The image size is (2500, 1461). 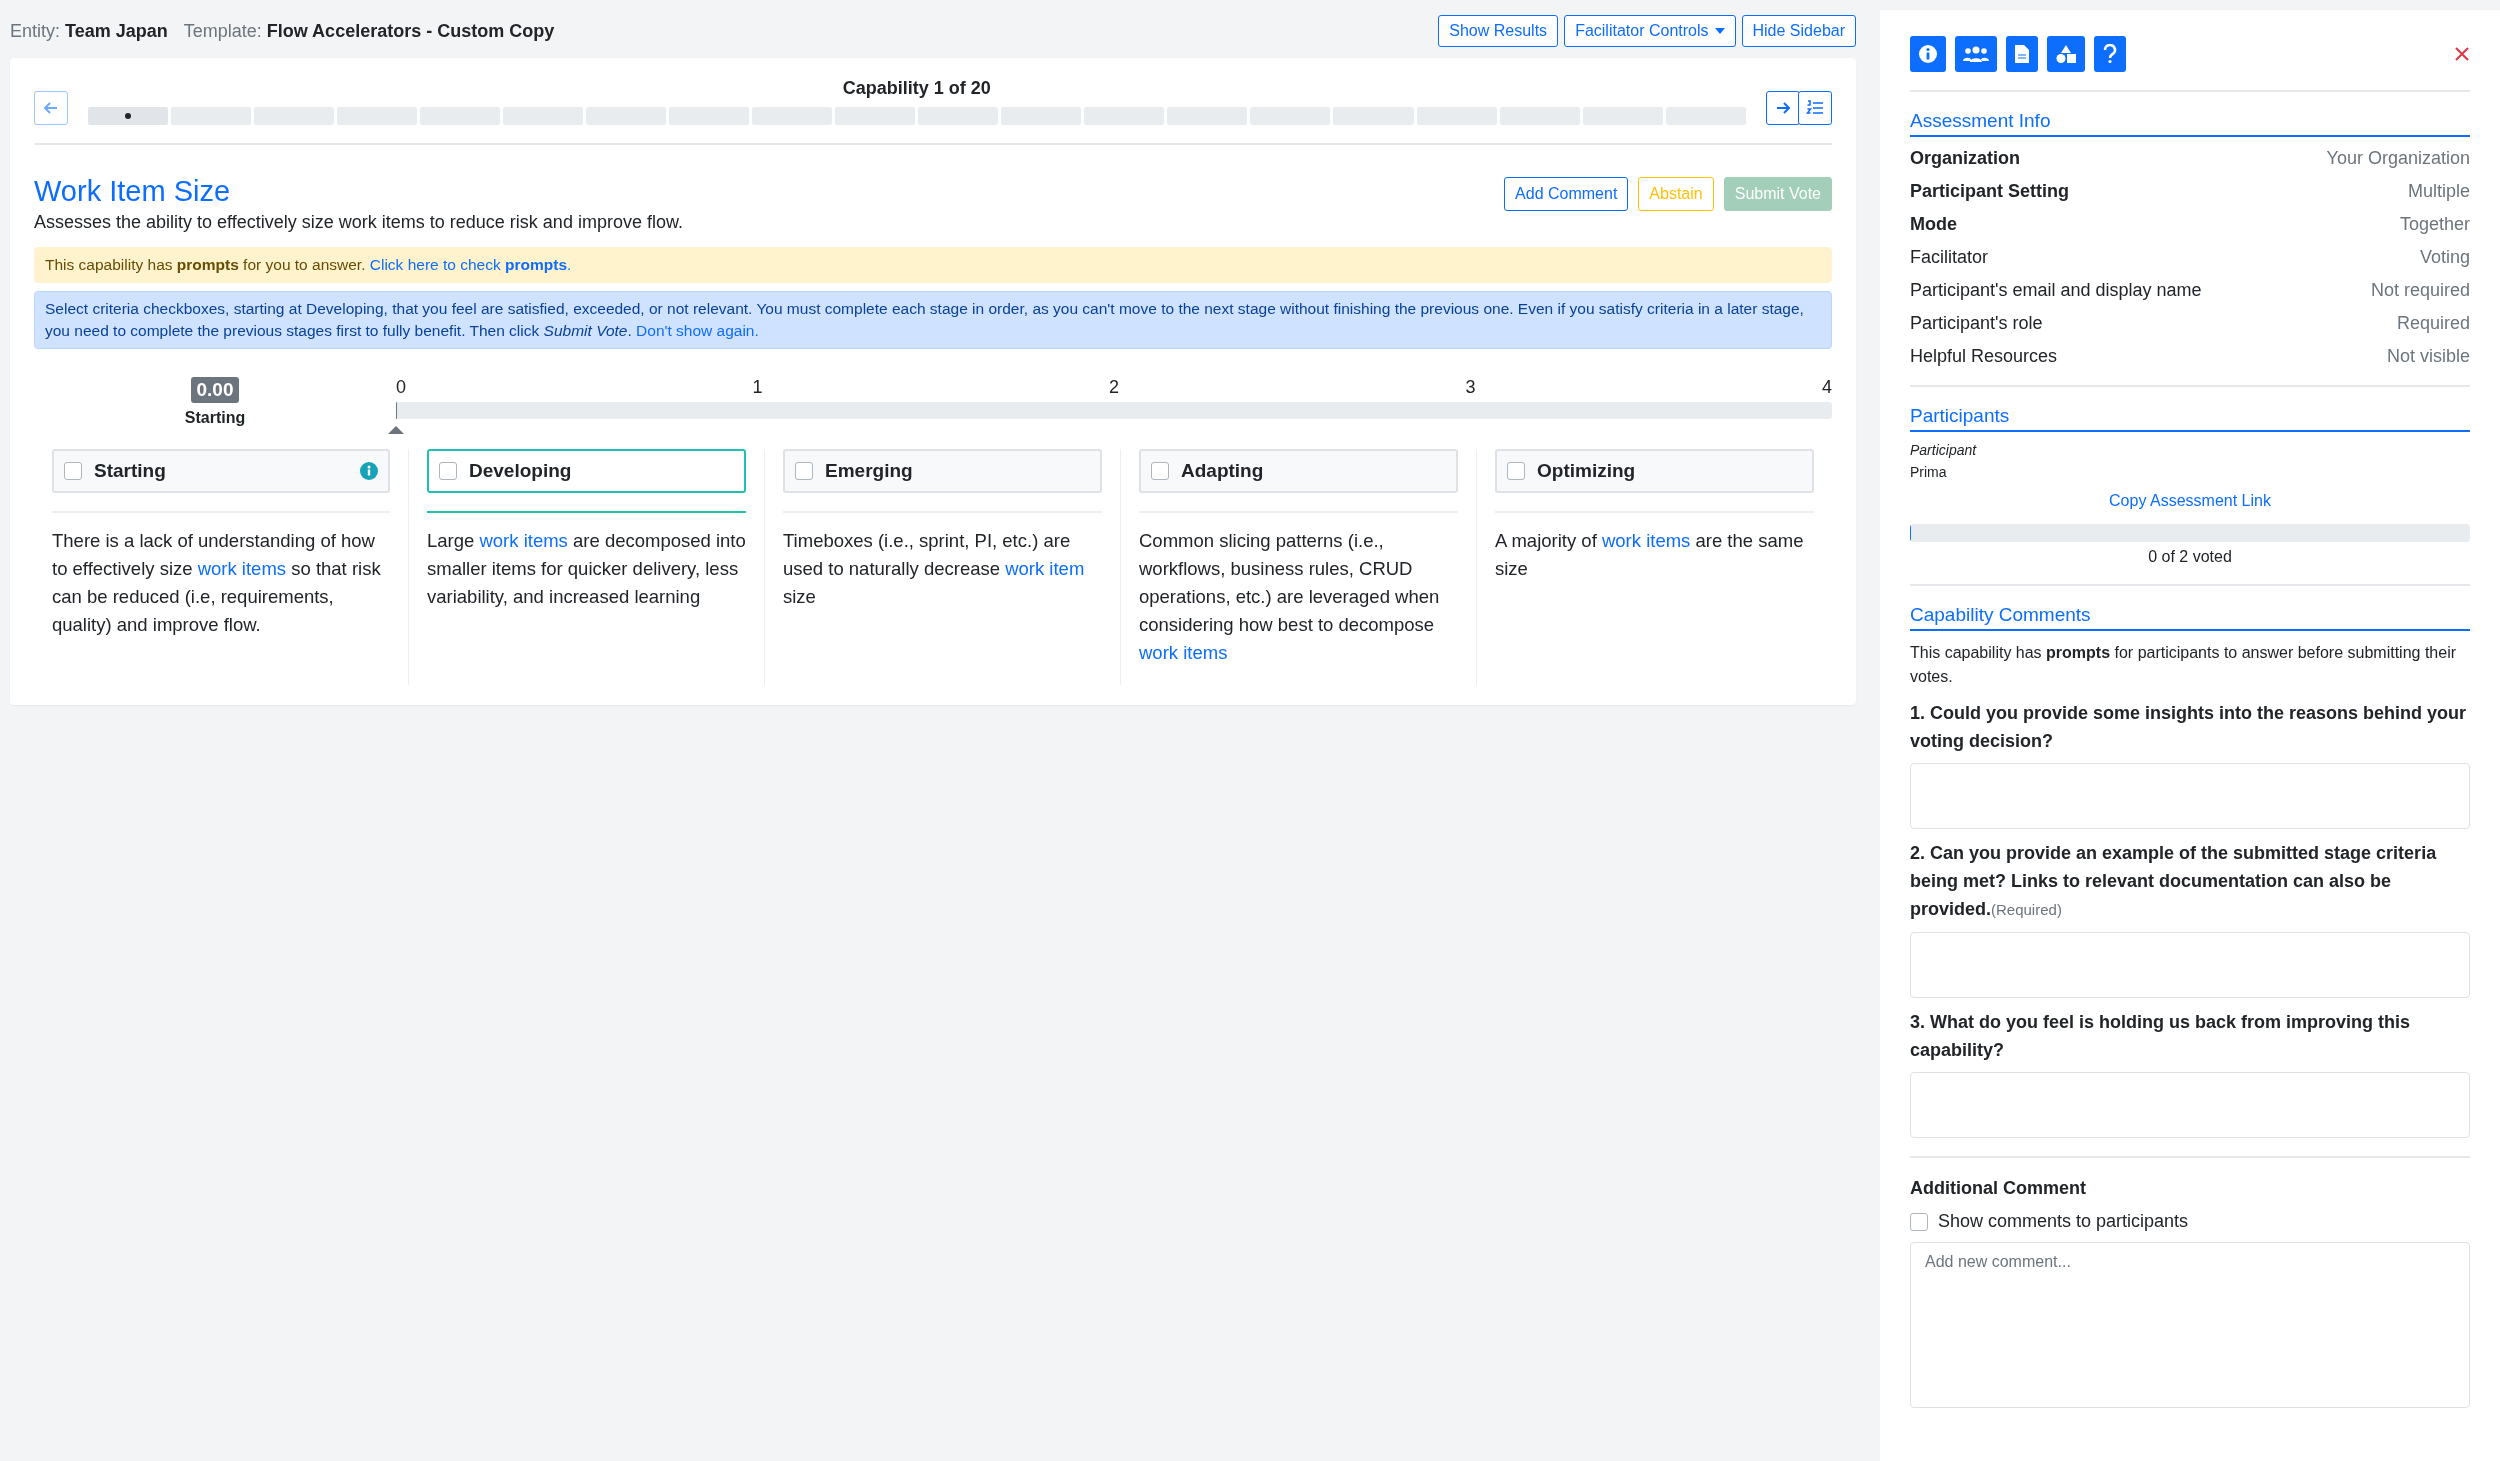 What do you see at coordinates (2428, 356) in the screenshot?
I see `info-value: Not visible` at bounding box center [2428, 356].